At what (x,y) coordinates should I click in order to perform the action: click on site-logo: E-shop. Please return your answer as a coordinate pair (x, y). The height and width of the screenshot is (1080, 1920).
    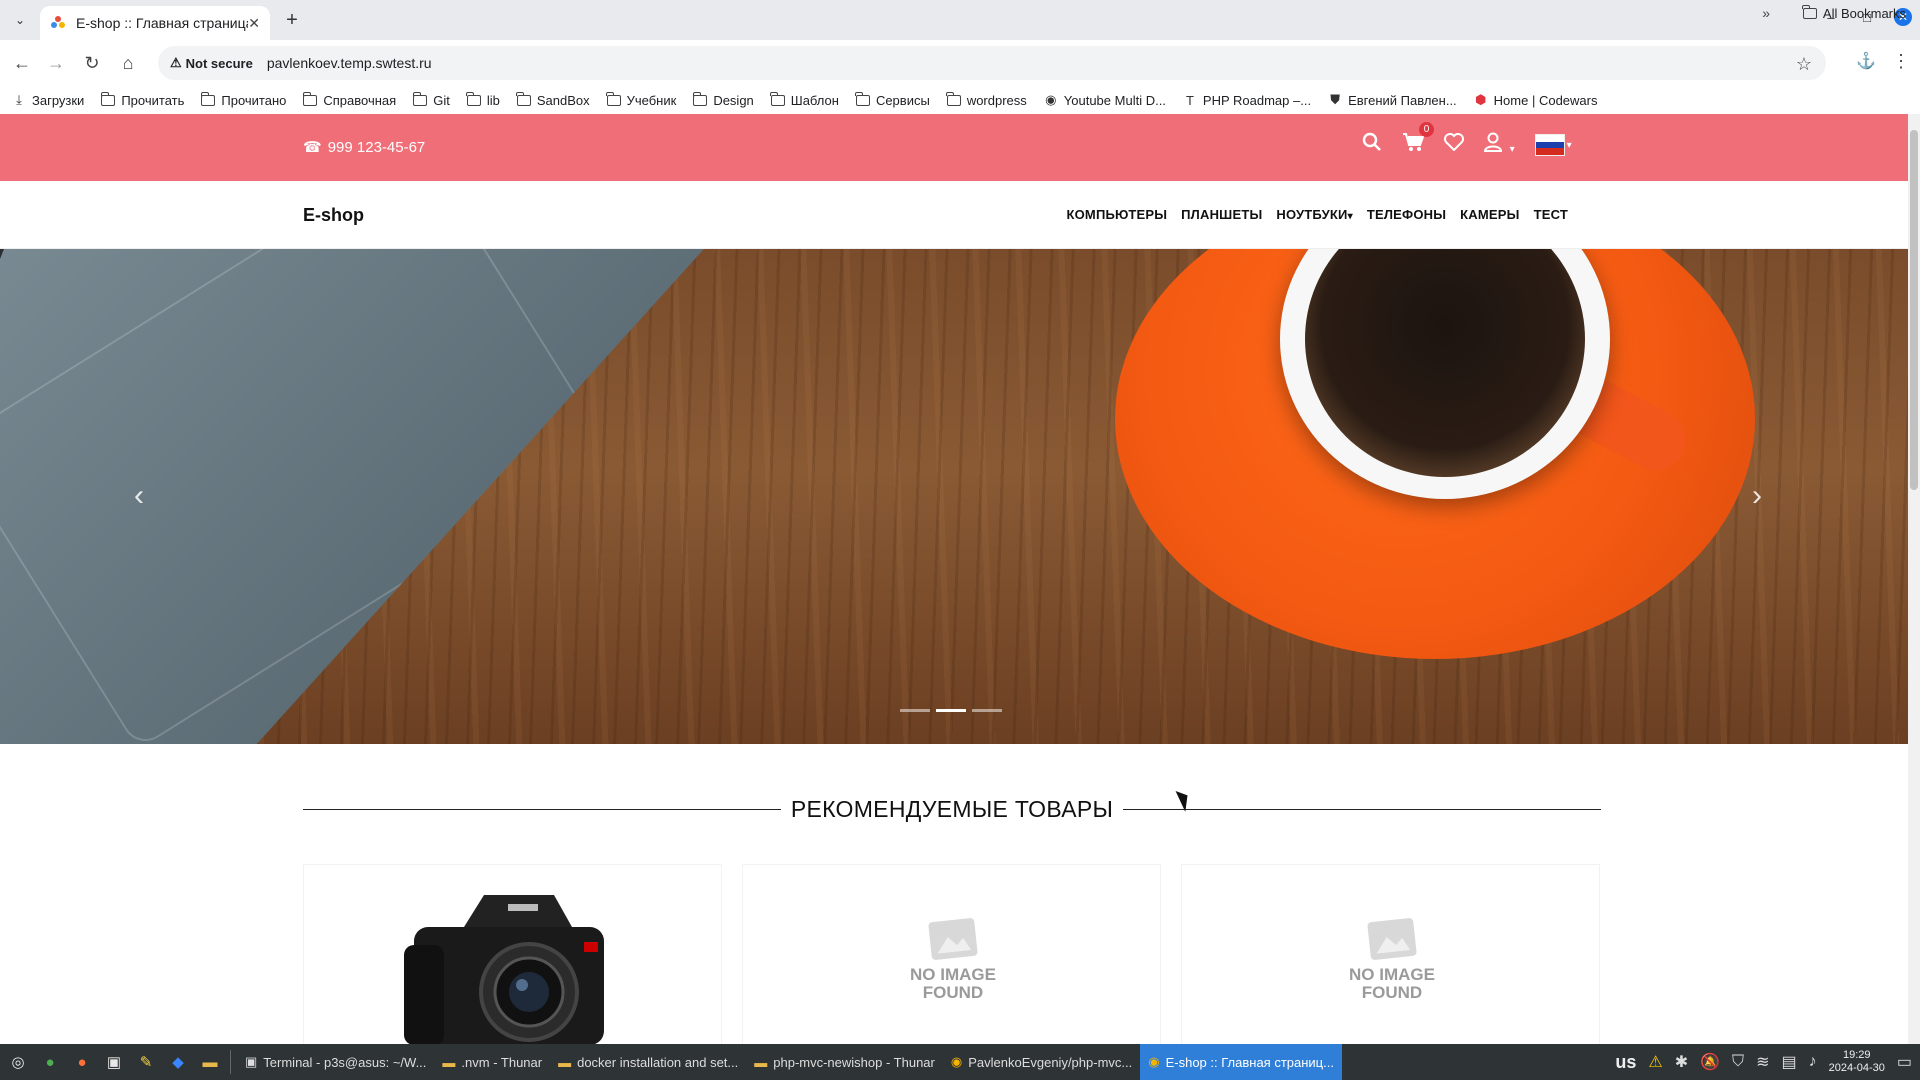
    Looking at the image, I should click on (333, 215).